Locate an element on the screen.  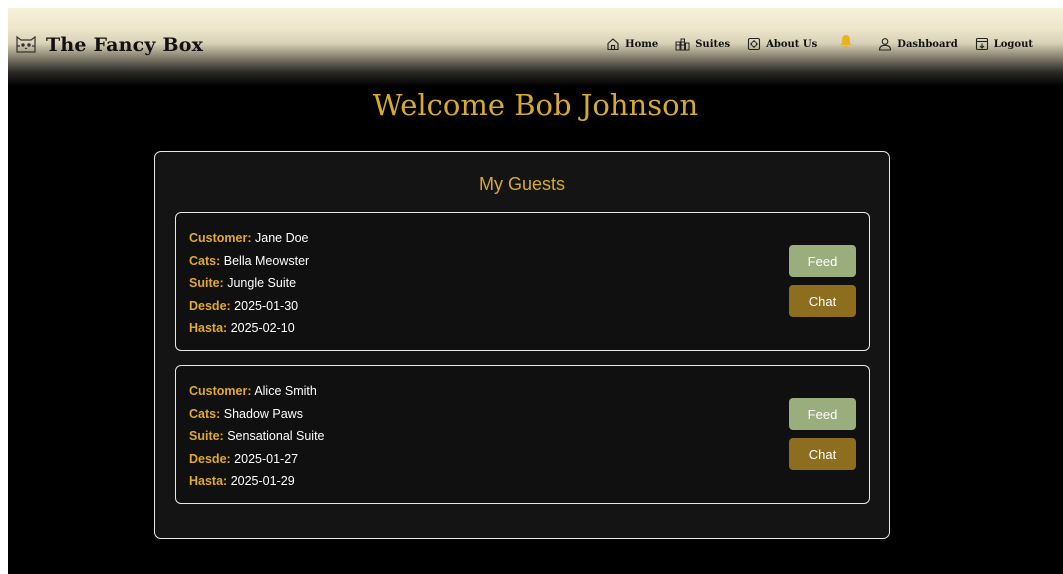
nav-dashboard-label: Dashboard is located at coordinates (927, 44).